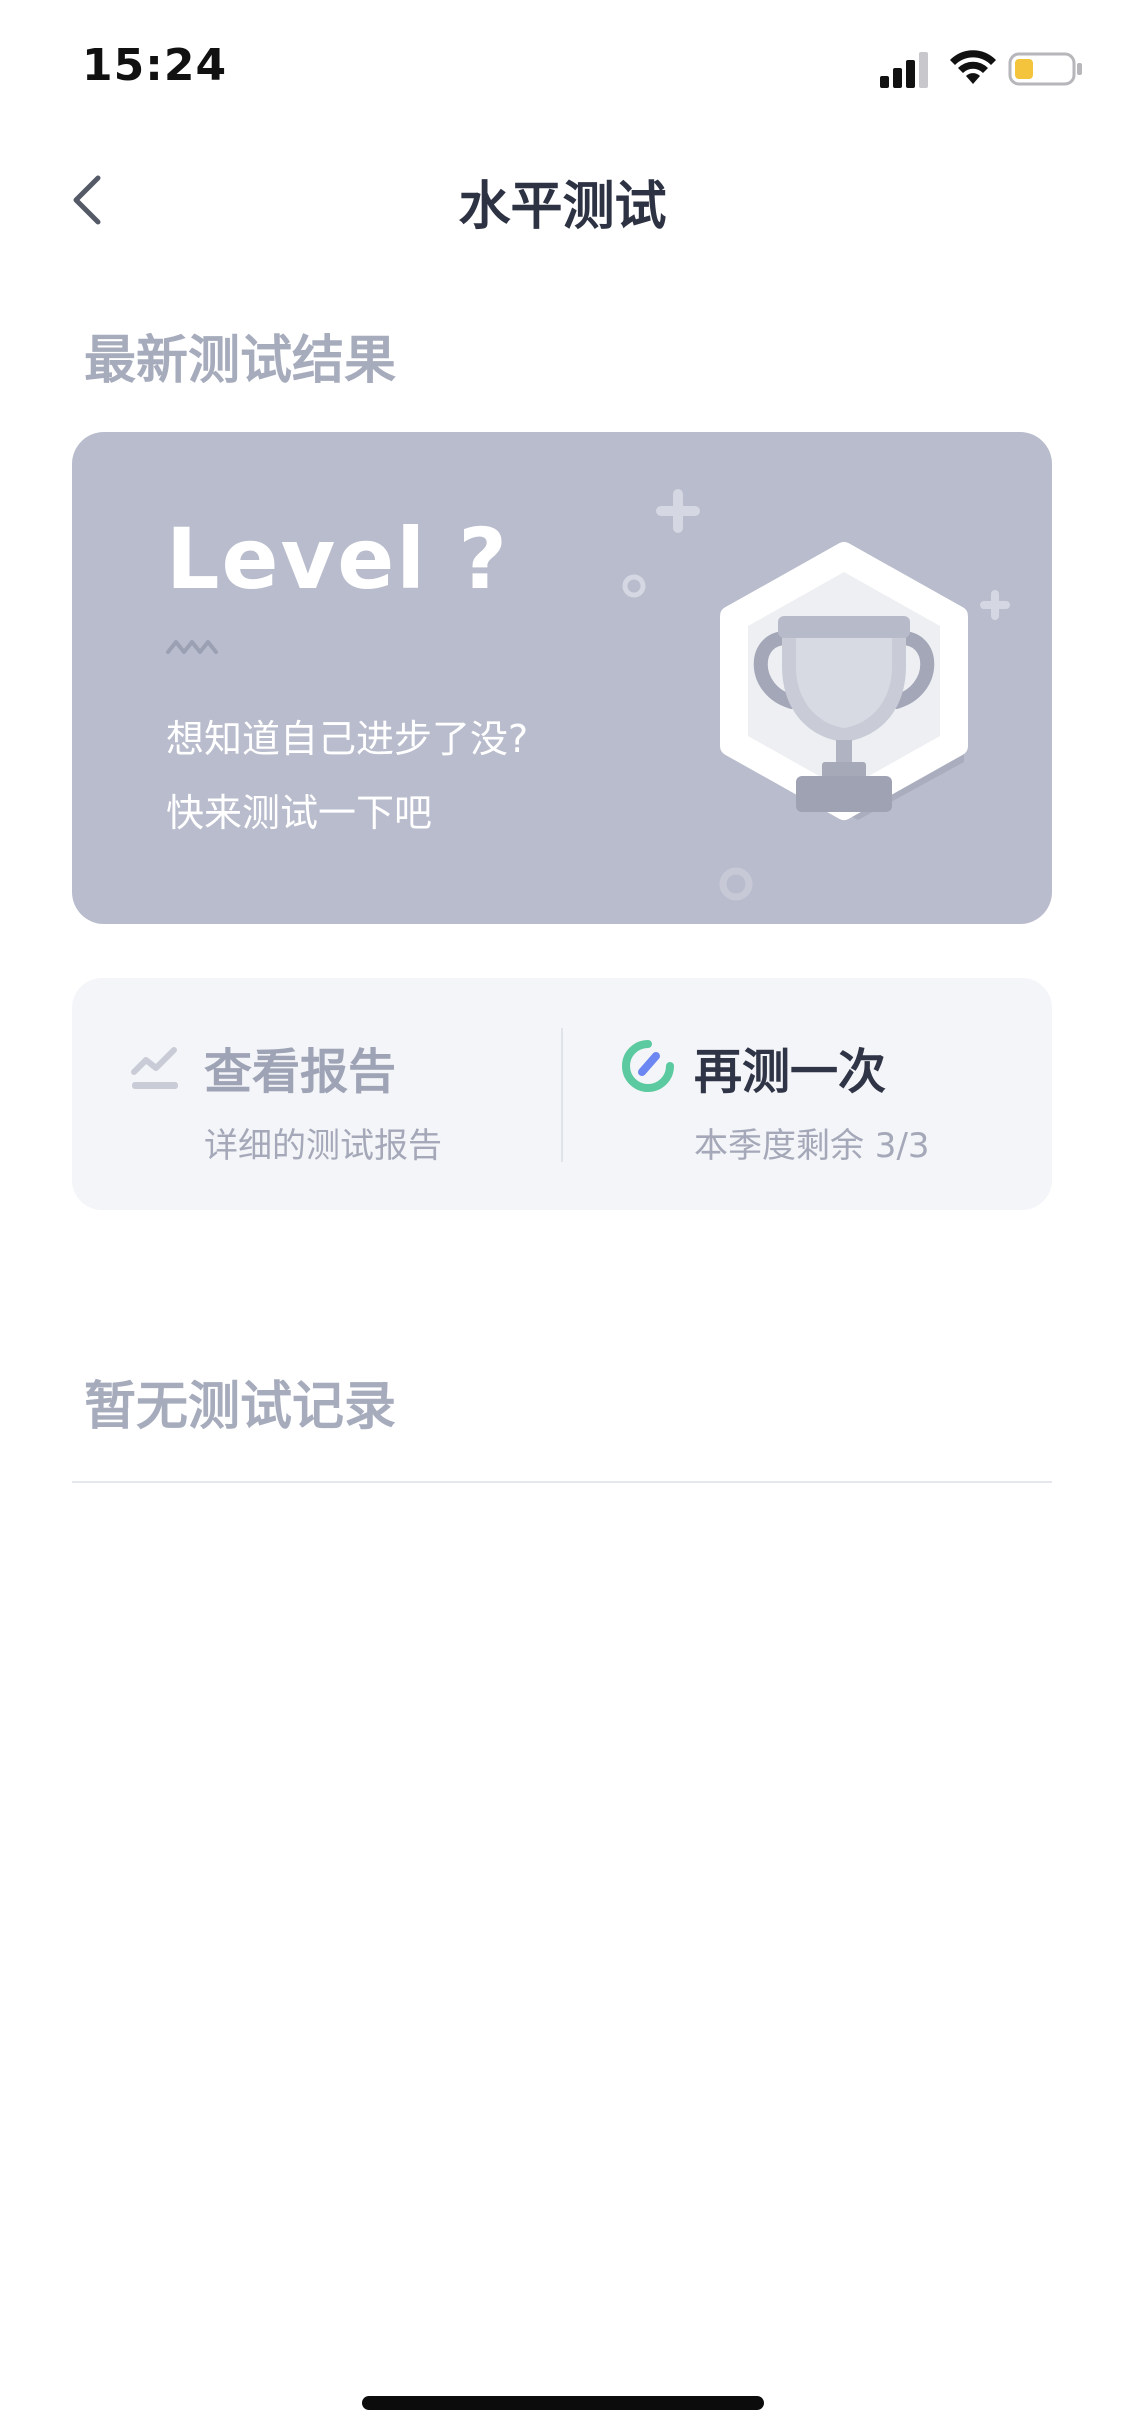  Describe the element at coordinates (337, 559) in the screenshot. I see `level-text: Level ?` at that location.